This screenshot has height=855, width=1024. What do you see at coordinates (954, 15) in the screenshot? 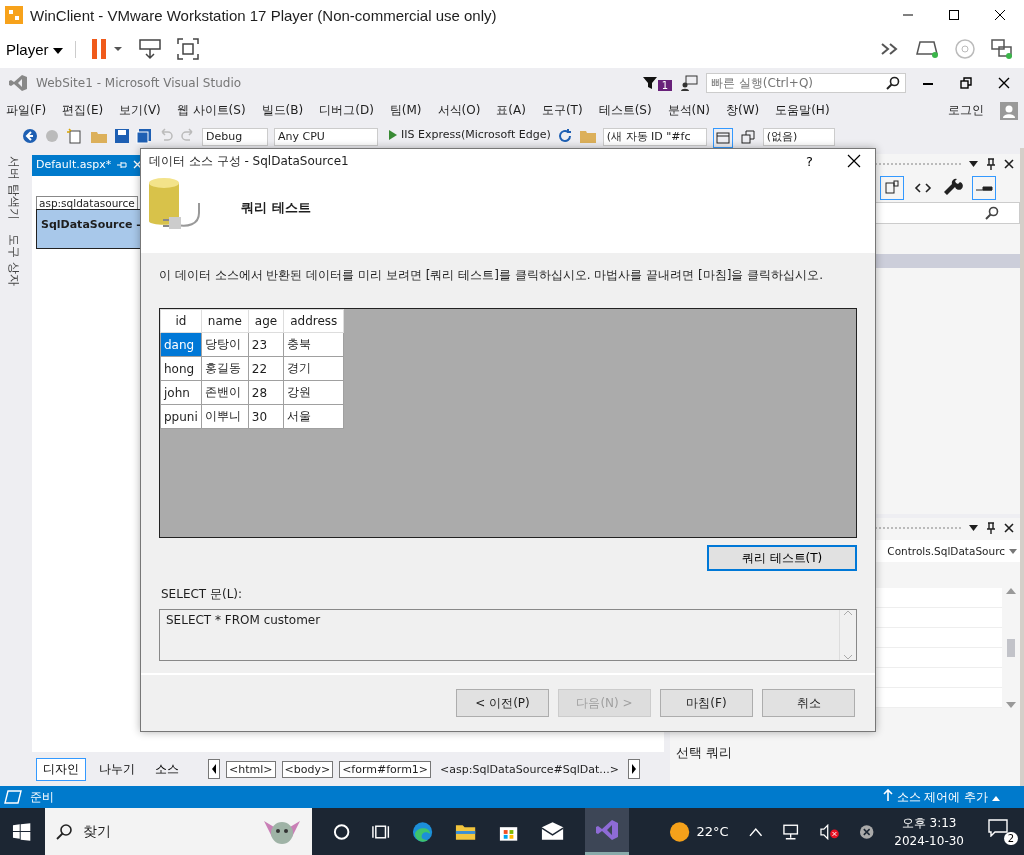
I see `maximize-icon` at bounding box center [954, 15].